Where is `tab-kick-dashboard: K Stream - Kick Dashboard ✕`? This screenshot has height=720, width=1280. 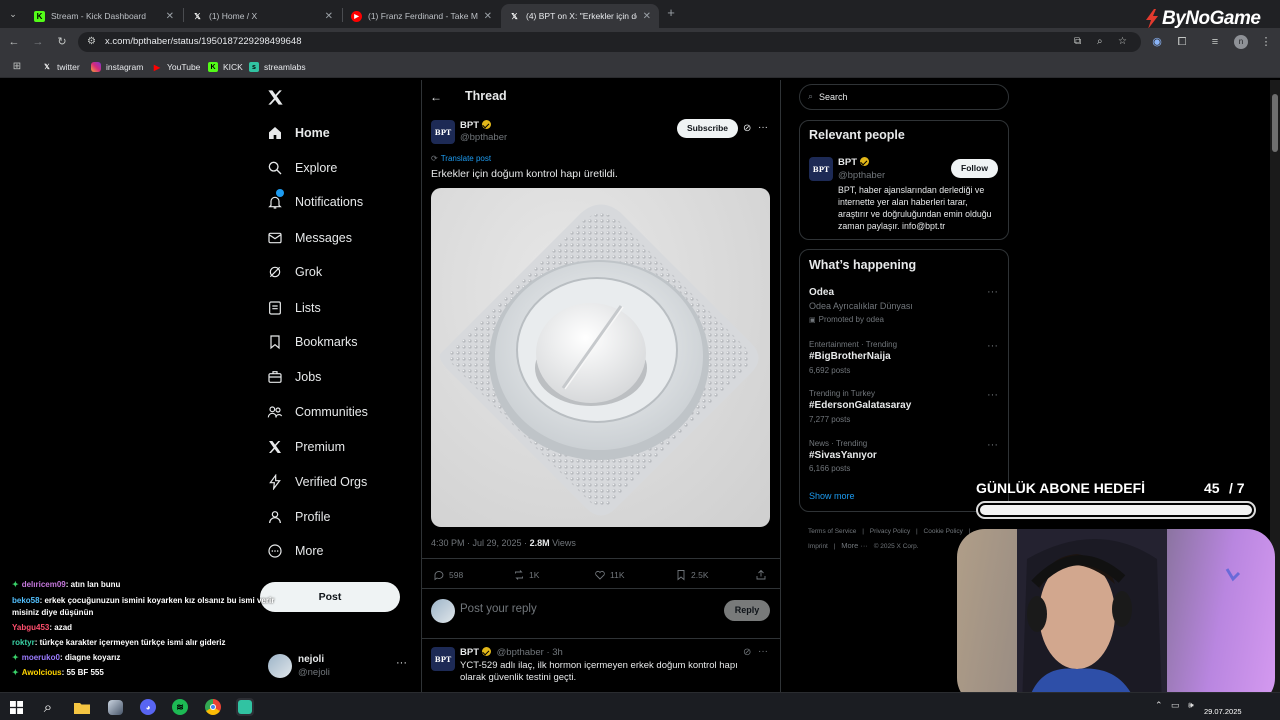 tab-kick-dashboard: K Stream - Kick Dashboard ✕ is located at coordinates (104, 16).